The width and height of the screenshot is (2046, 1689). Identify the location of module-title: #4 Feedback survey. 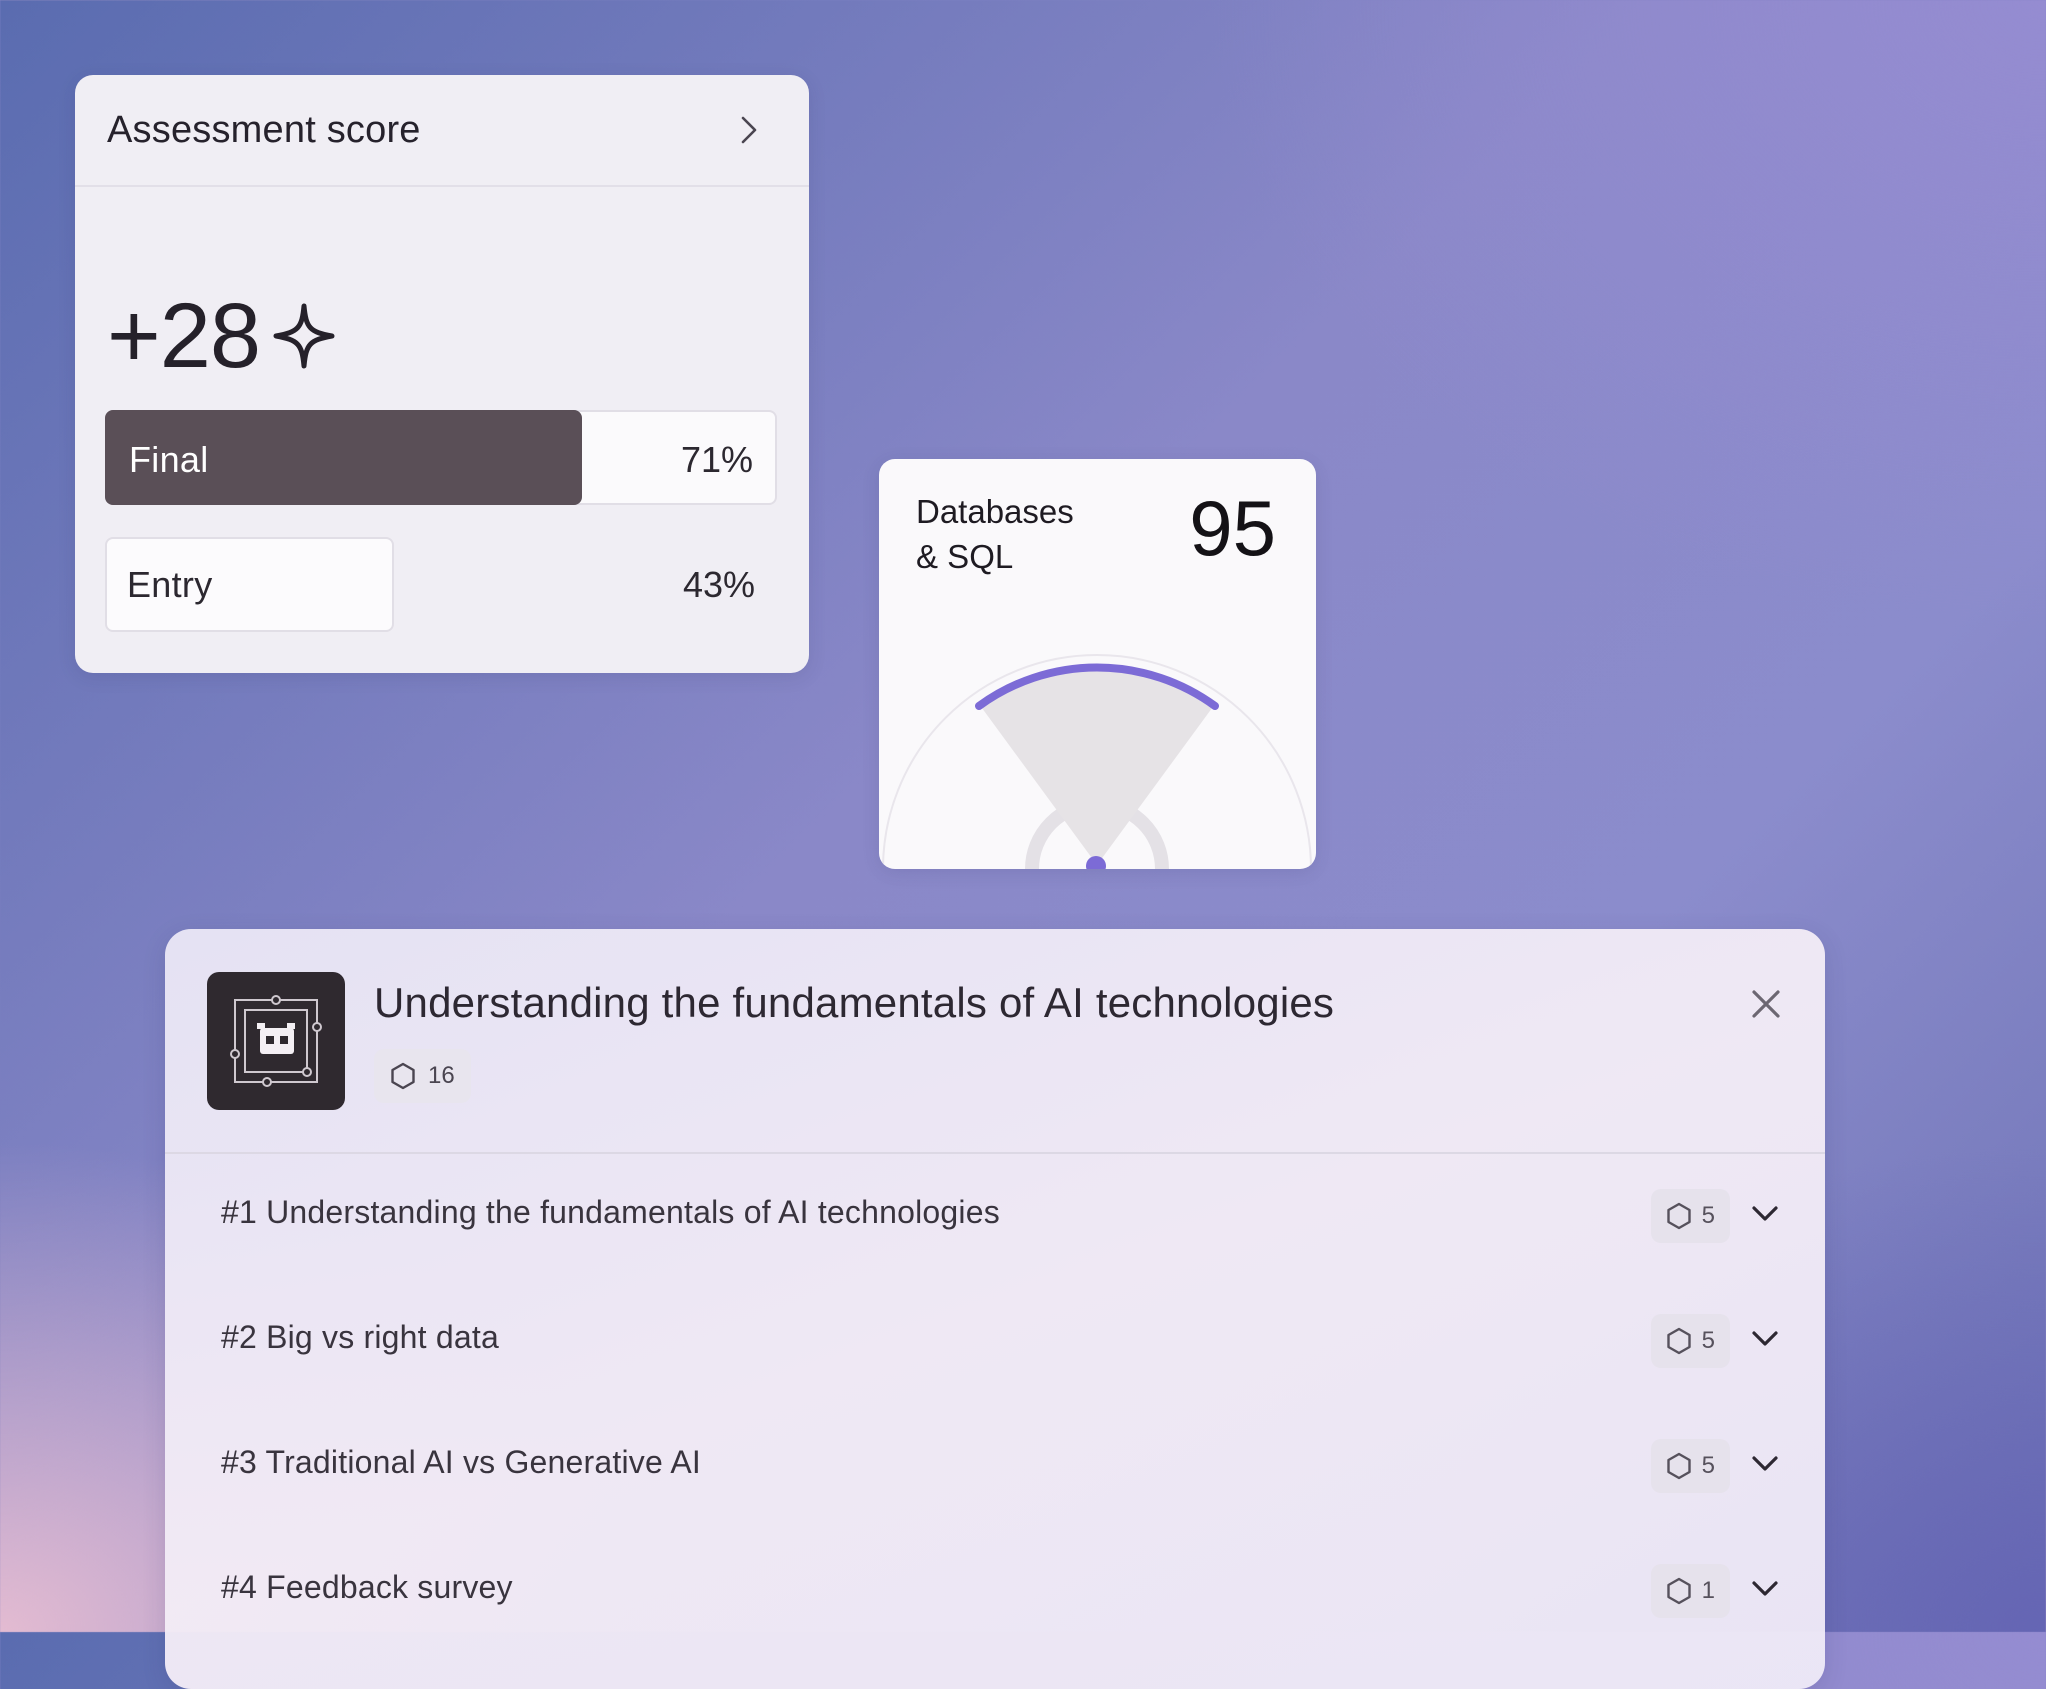
(367, 1587).